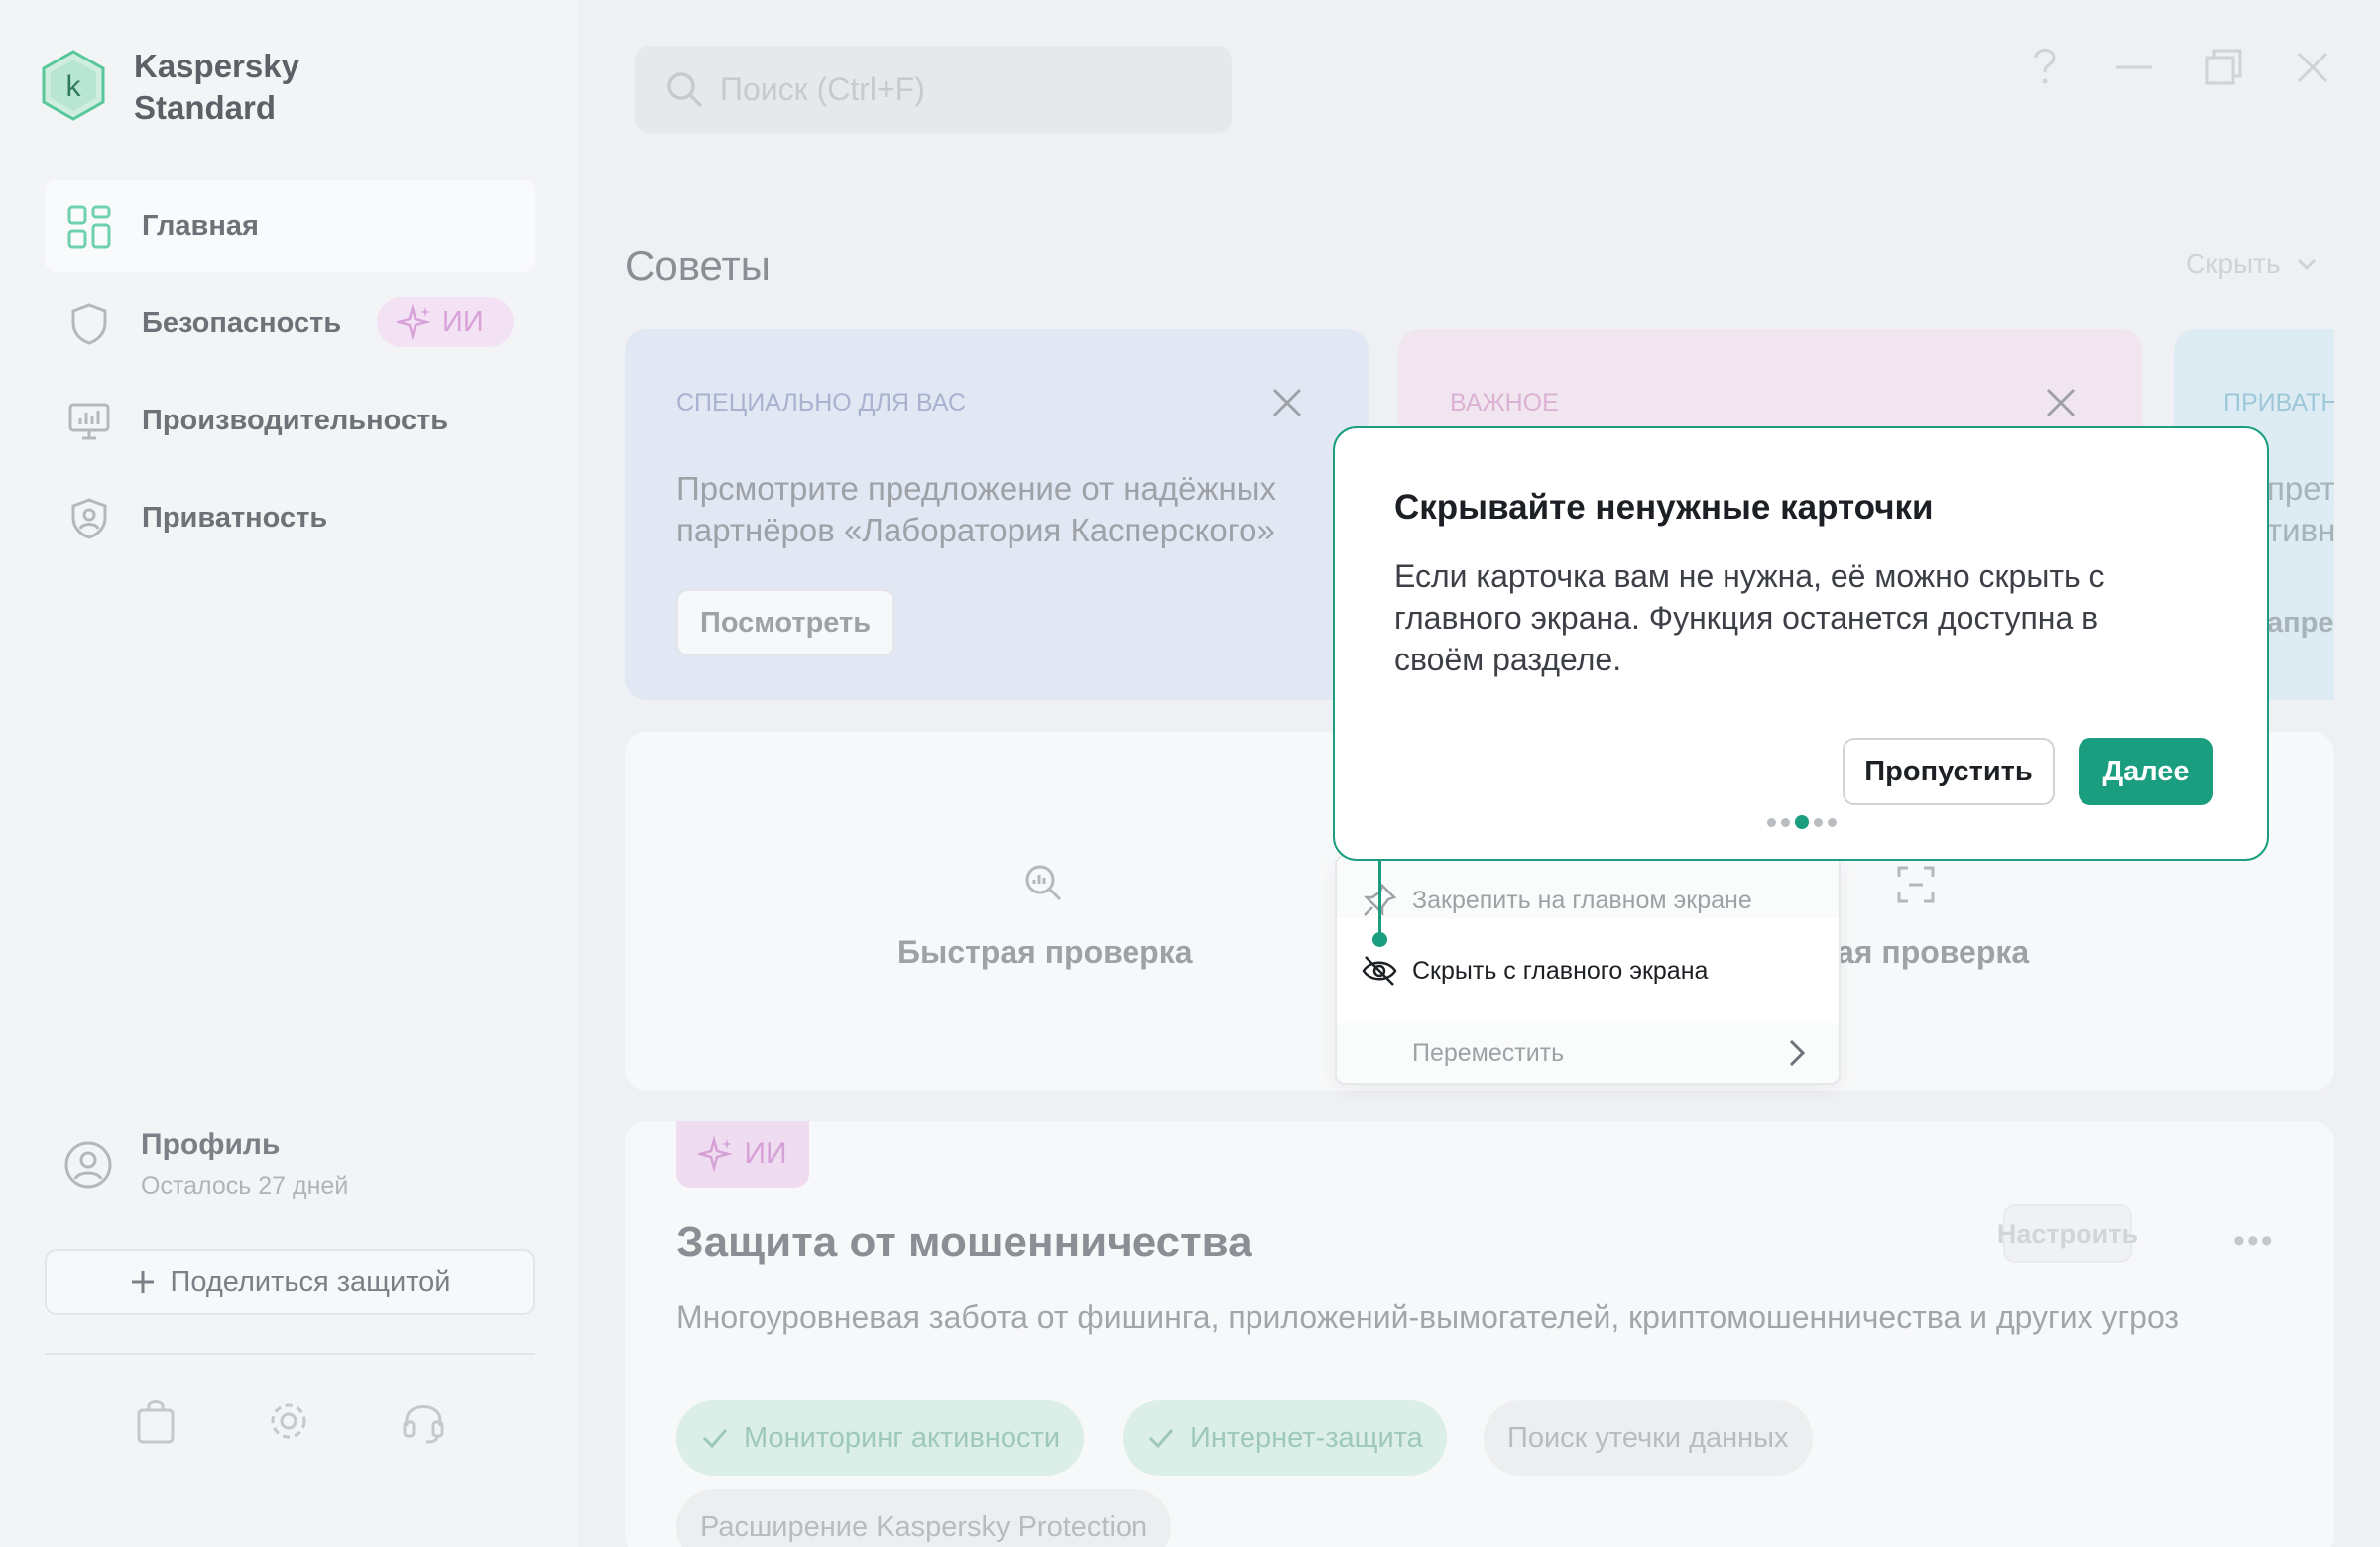 This screenshot has height=1547, width=2380. I want to click on sidebar-item-performance: Производительность, so click(290, 420).